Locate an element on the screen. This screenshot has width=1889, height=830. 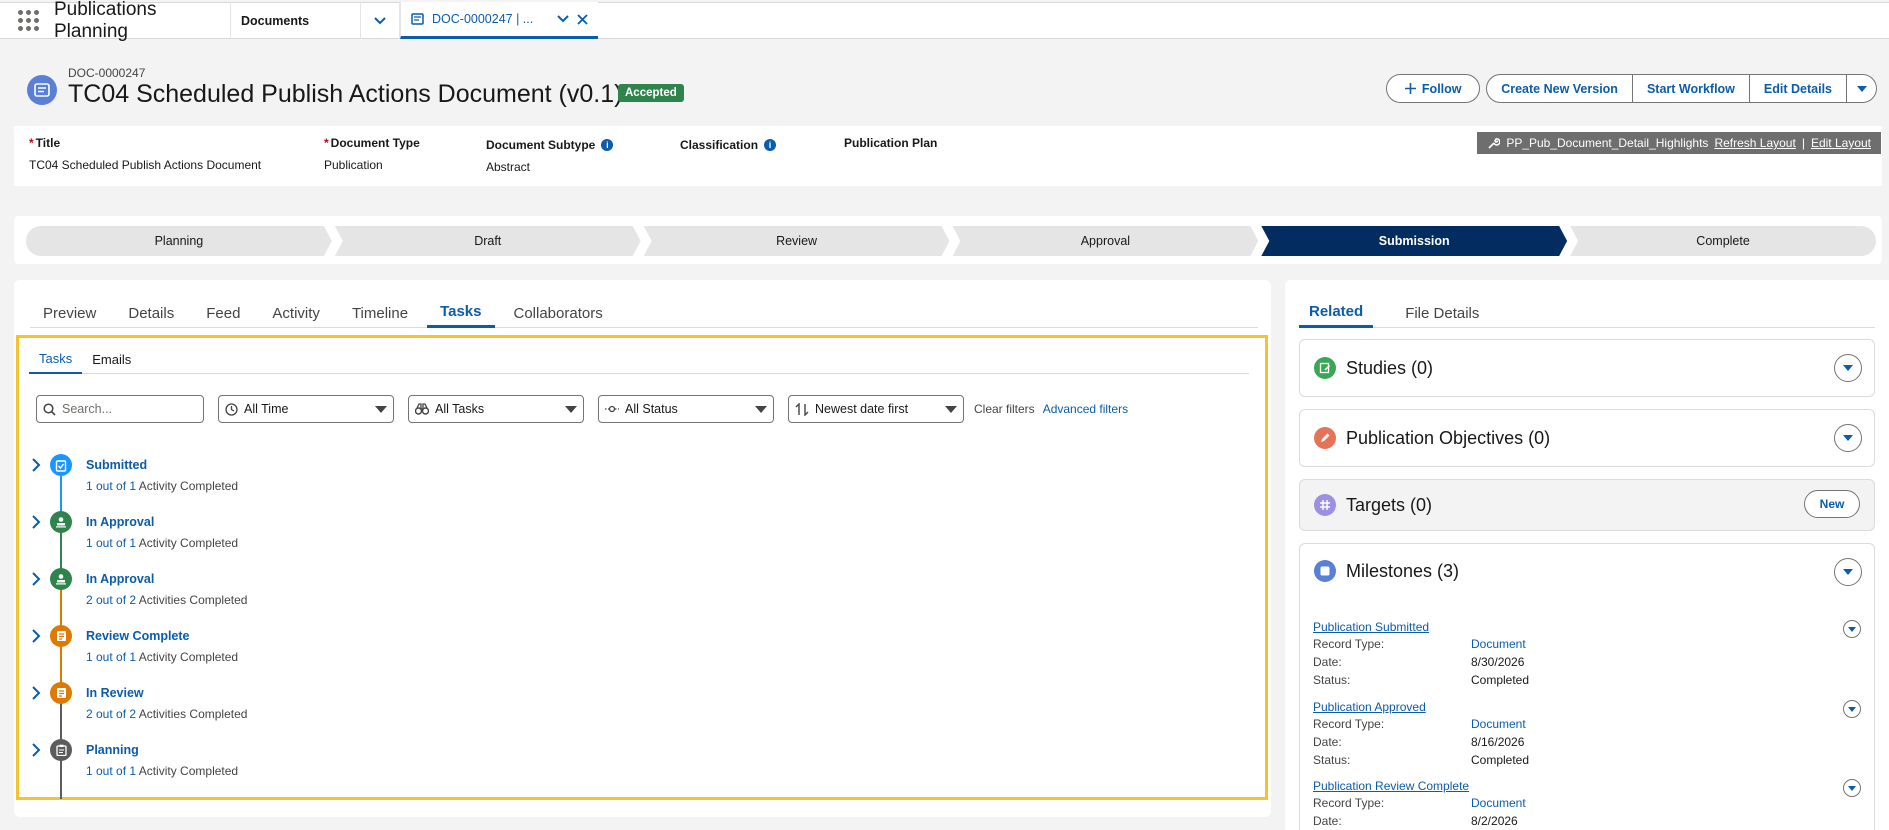
path-step-planning: Planning is located at coordinates (179, 241).